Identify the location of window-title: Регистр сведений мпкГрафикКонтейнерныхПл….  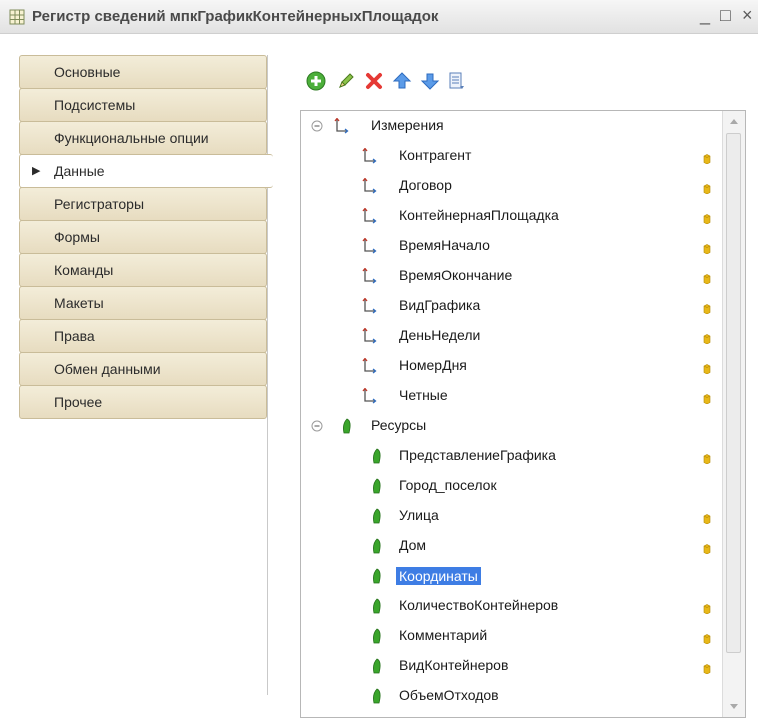
(235, 16).